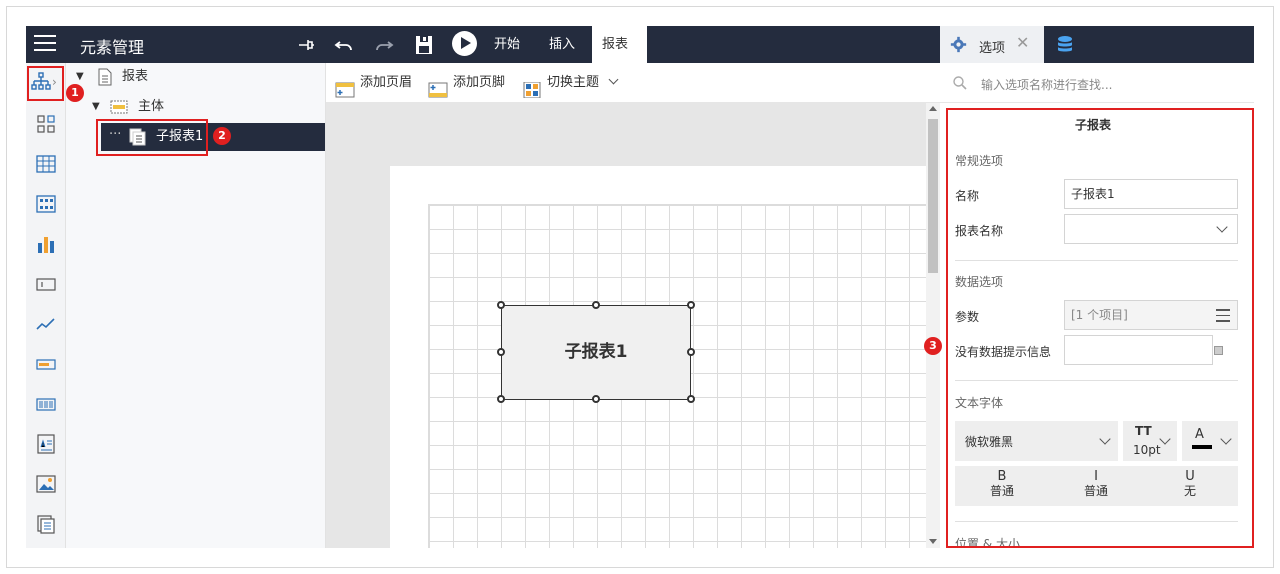 The image size is (1280, 574). What do you see at coordinates (562, 44) in the screenshot?
I see `tab-insert: 插入` at bounding box center [562, 44].